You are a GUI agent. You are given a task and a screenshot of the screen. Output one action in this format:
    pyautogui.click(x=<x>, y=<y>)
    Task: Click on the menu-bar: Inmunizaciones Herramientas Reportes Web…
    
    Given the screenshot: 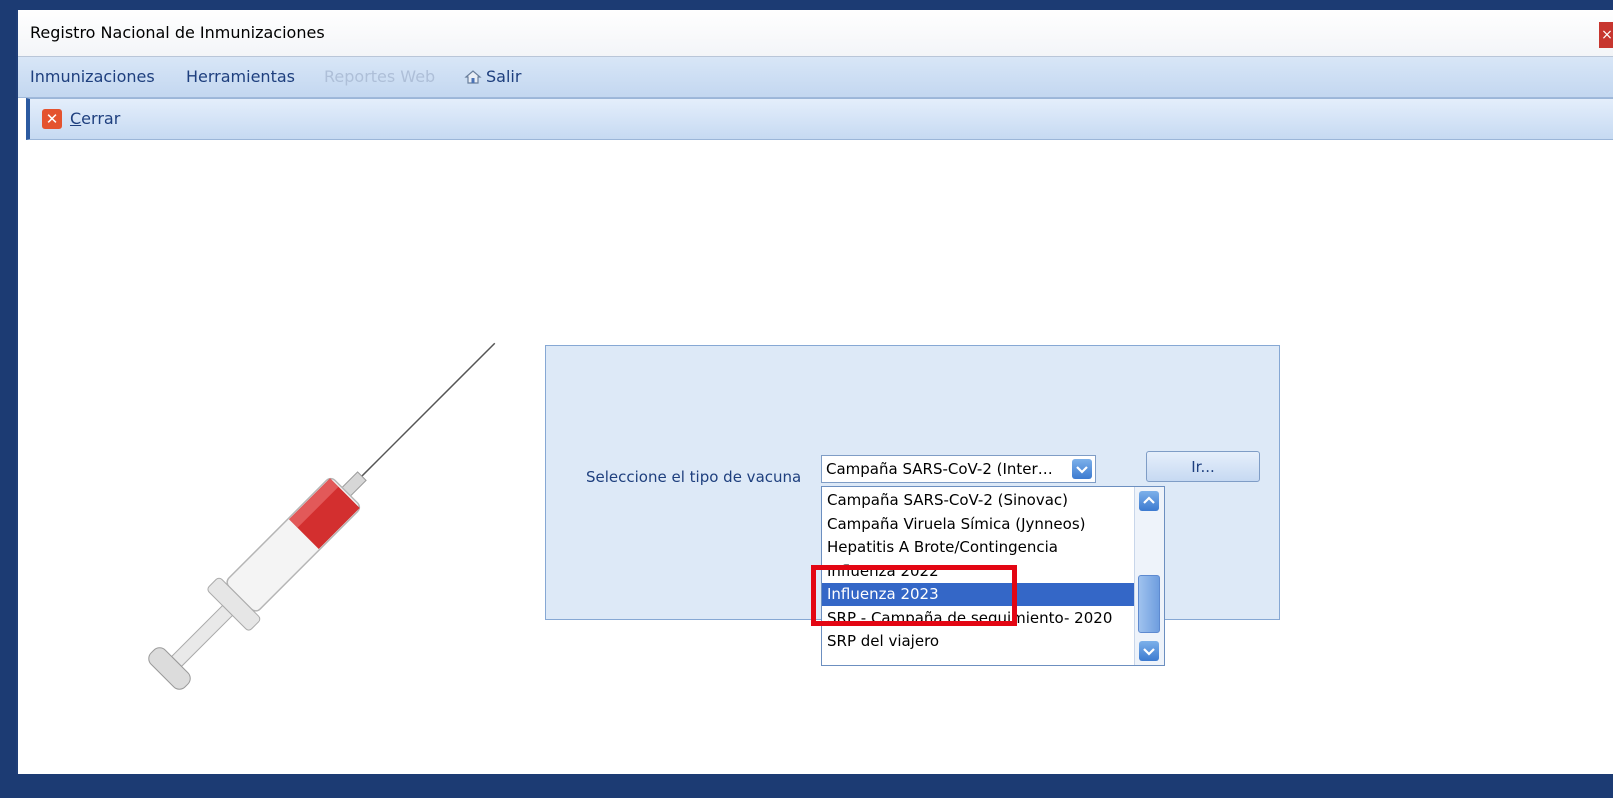 What is the action you would take?
    pyautogui.click(x=815, y=77)
    